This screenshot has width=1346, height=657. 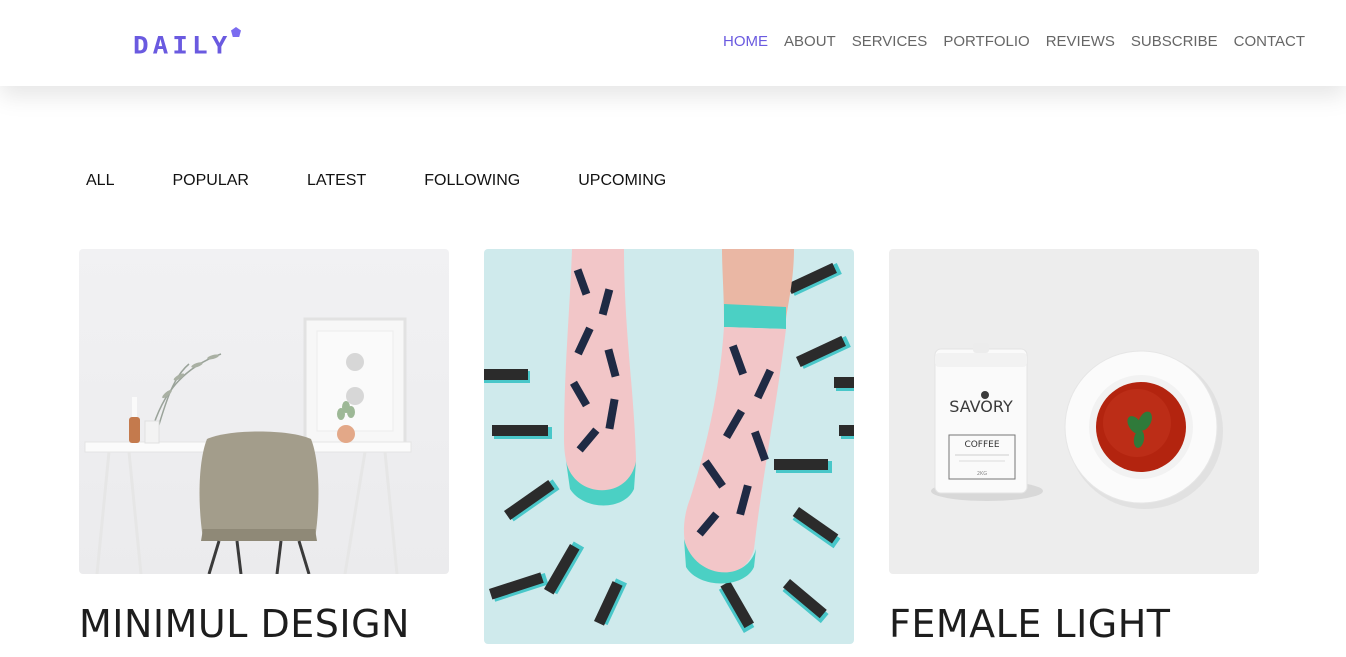 I want to click on logo: DAILY, so click(x=187, y=43).